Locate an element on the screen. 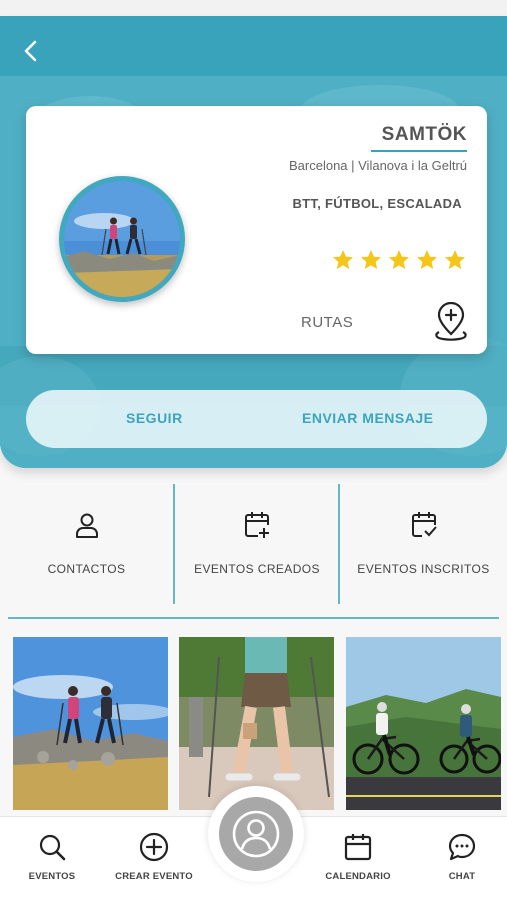 The image size is (507, 900). profile-location: Barcelona | Vilanova i la Geltrú is located at coordinates (377, 165).